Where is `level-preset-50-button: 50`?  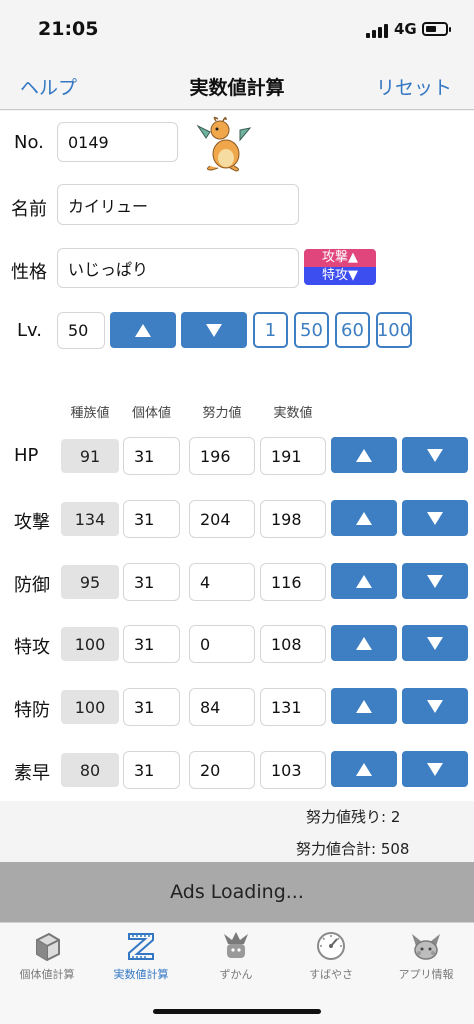
level-preset-50-button: 50 is located at coordinates (311, 330).